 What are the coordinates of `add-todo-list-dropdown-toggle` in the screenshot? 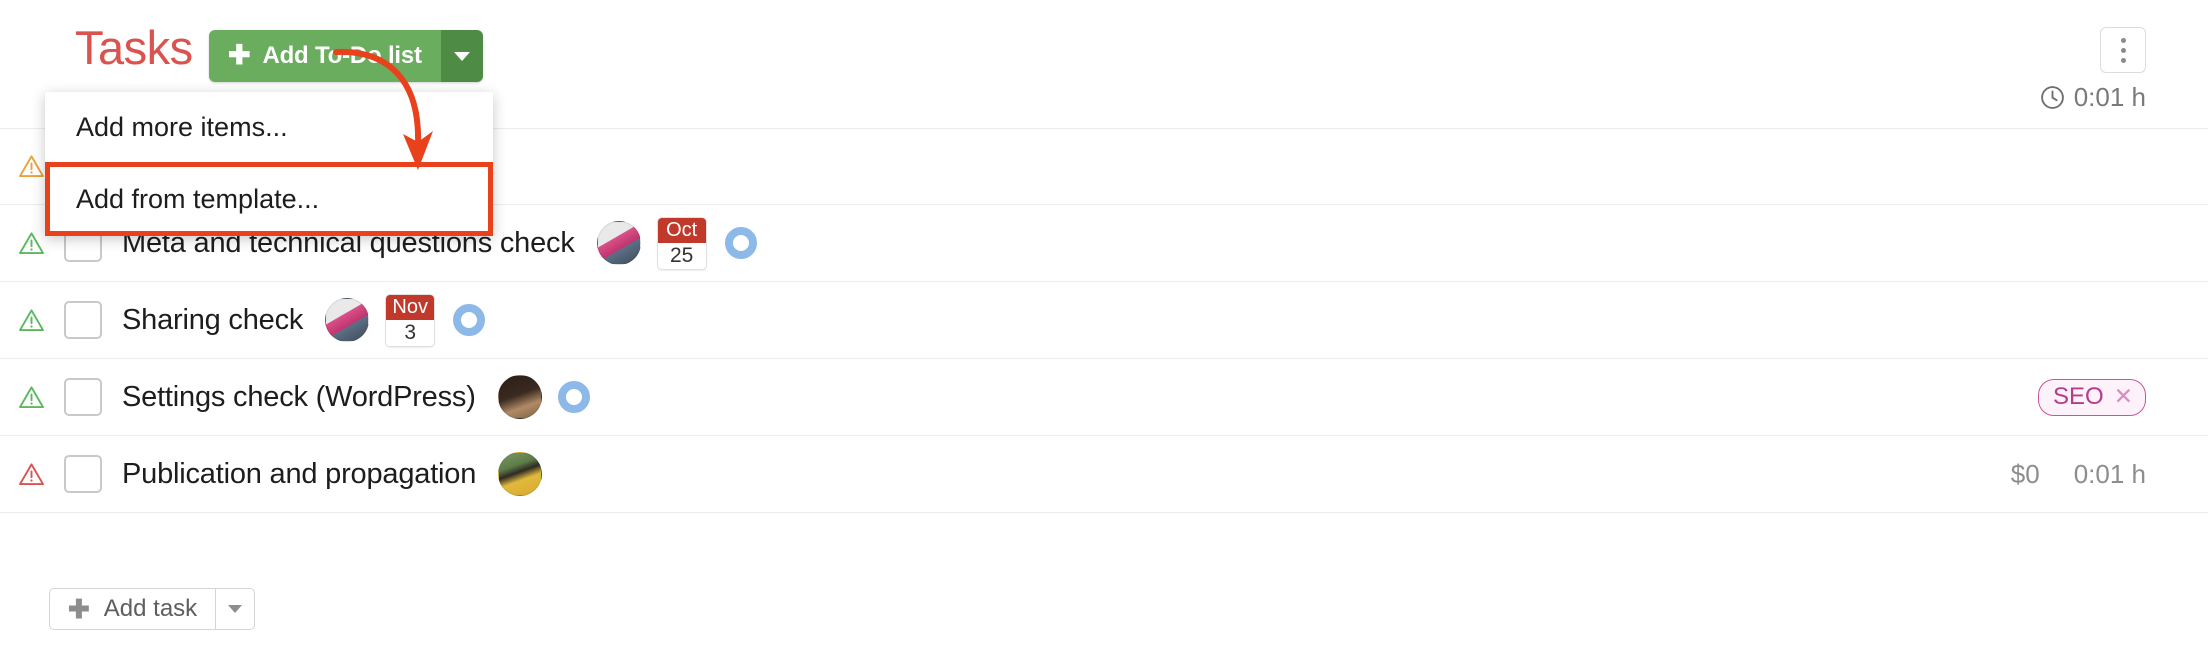 It's located at (461, 56).